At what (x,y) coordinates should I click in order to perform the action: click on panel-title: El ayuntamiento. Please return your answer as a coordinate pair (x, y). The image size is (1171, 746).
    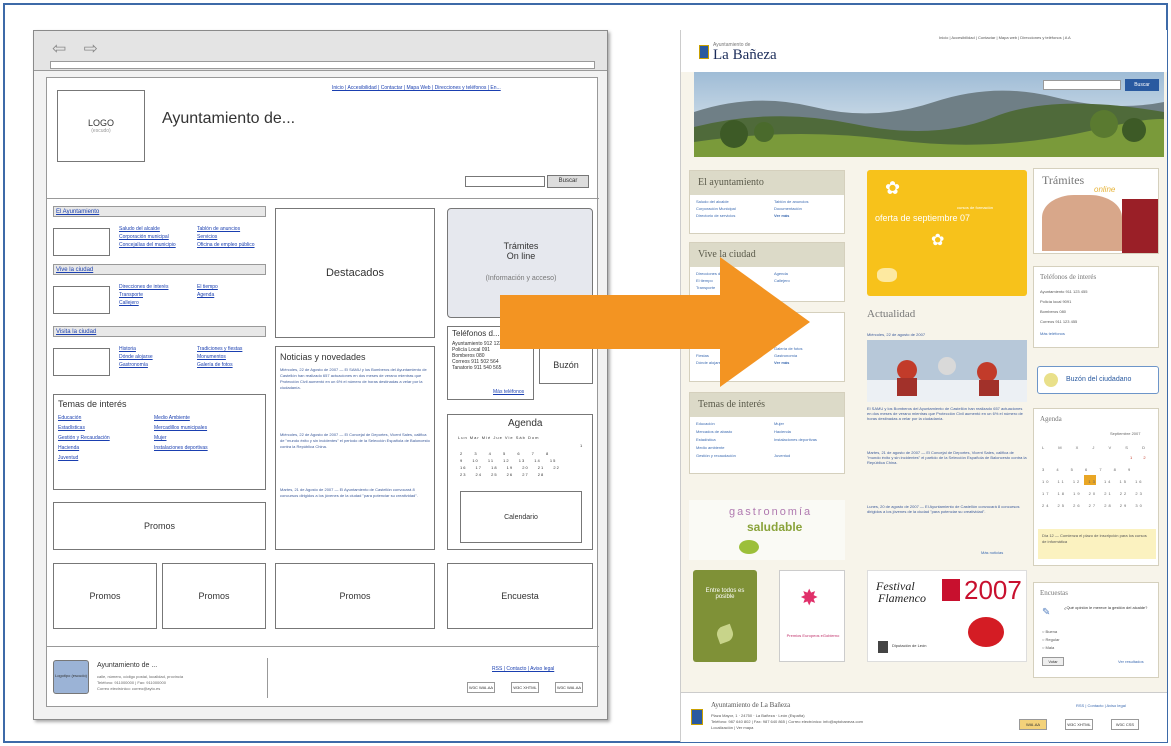
    Looking at the image, I should click on (767, 183).